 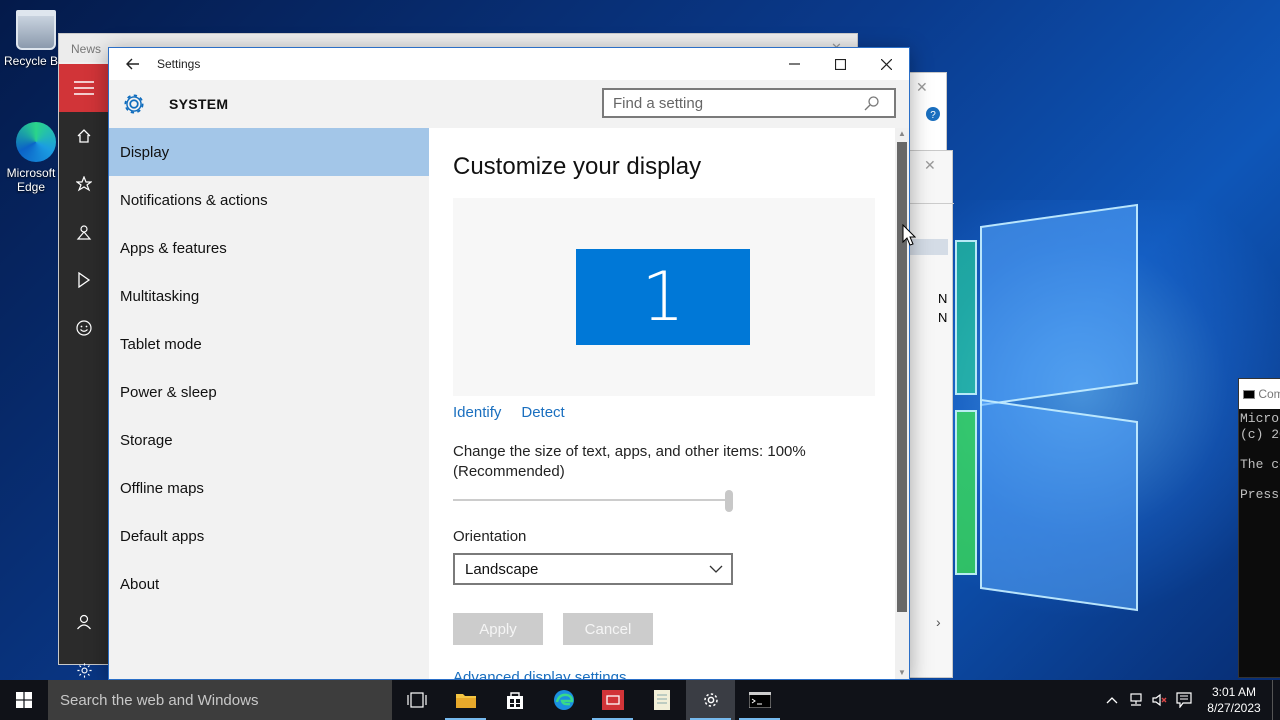 What do you see at coordinates (84, 184) in the screenshot?
I see `news-favorites-button` at bounding box center [84, 184].